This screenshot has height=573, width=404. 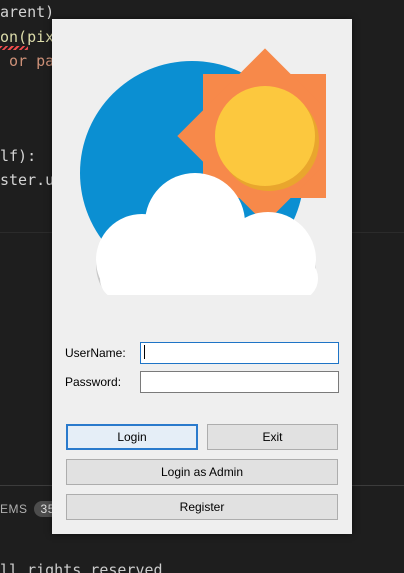 I want to click on login-as-admin-button: Login as Admin, so click(x=202, y=472).